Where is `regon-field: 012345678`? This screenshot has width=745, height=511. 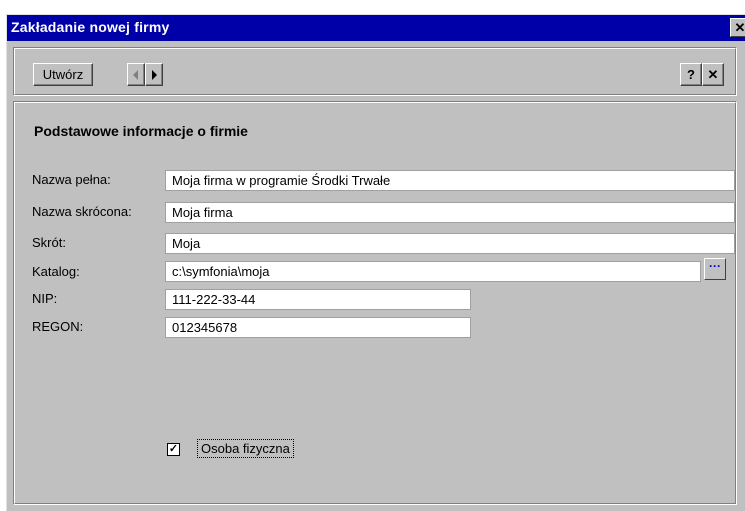
regon-field: 012345678 is located at coordinates (318, 327).